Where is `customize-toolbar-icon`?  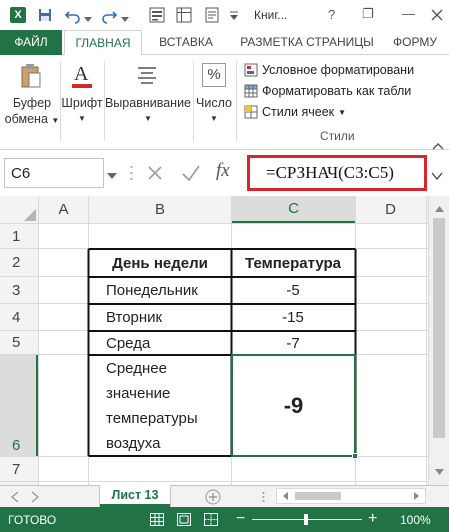 customize-toolbar-icon is located at coordinates (234, 15).